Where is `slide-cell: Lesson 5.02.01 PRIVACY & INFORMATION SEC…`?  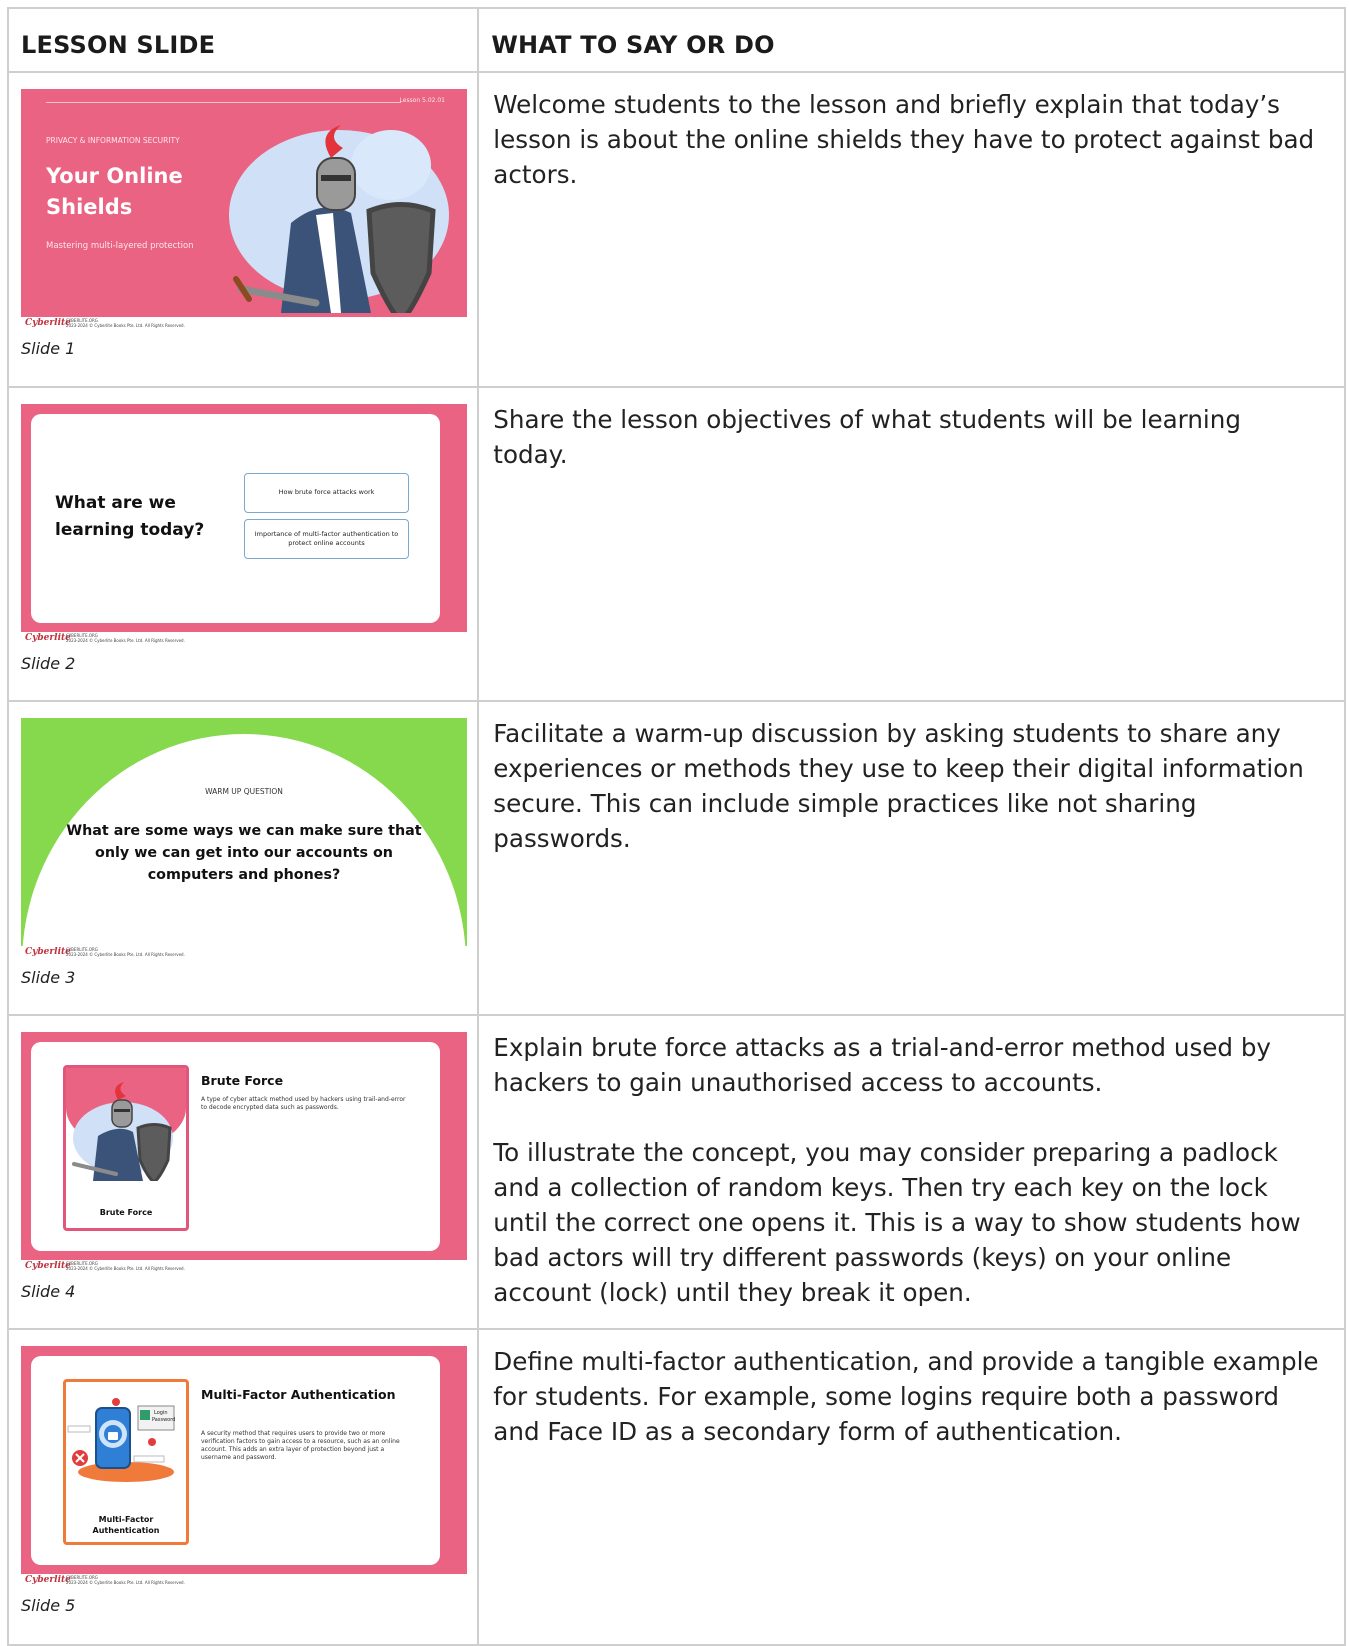 slide-cell: Lesson 5.02.01 PRIVACY & INFORMATION SEC… is located at coordinates (244, 229).